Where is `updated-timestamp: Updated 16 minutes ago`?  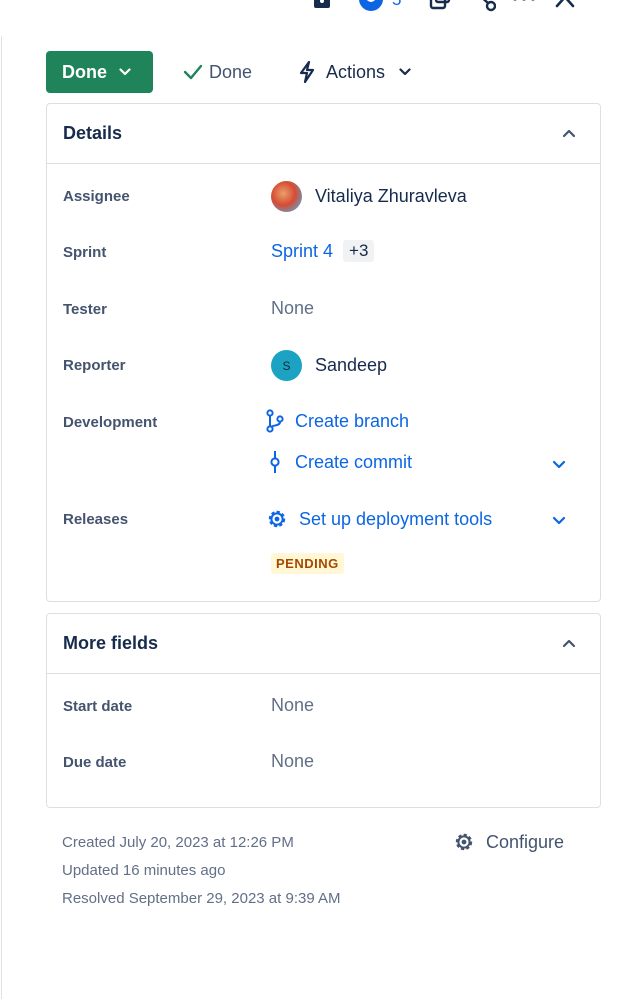
updated-timestamp: Updated 16 minutes ago is located at coordinates (144, 870).